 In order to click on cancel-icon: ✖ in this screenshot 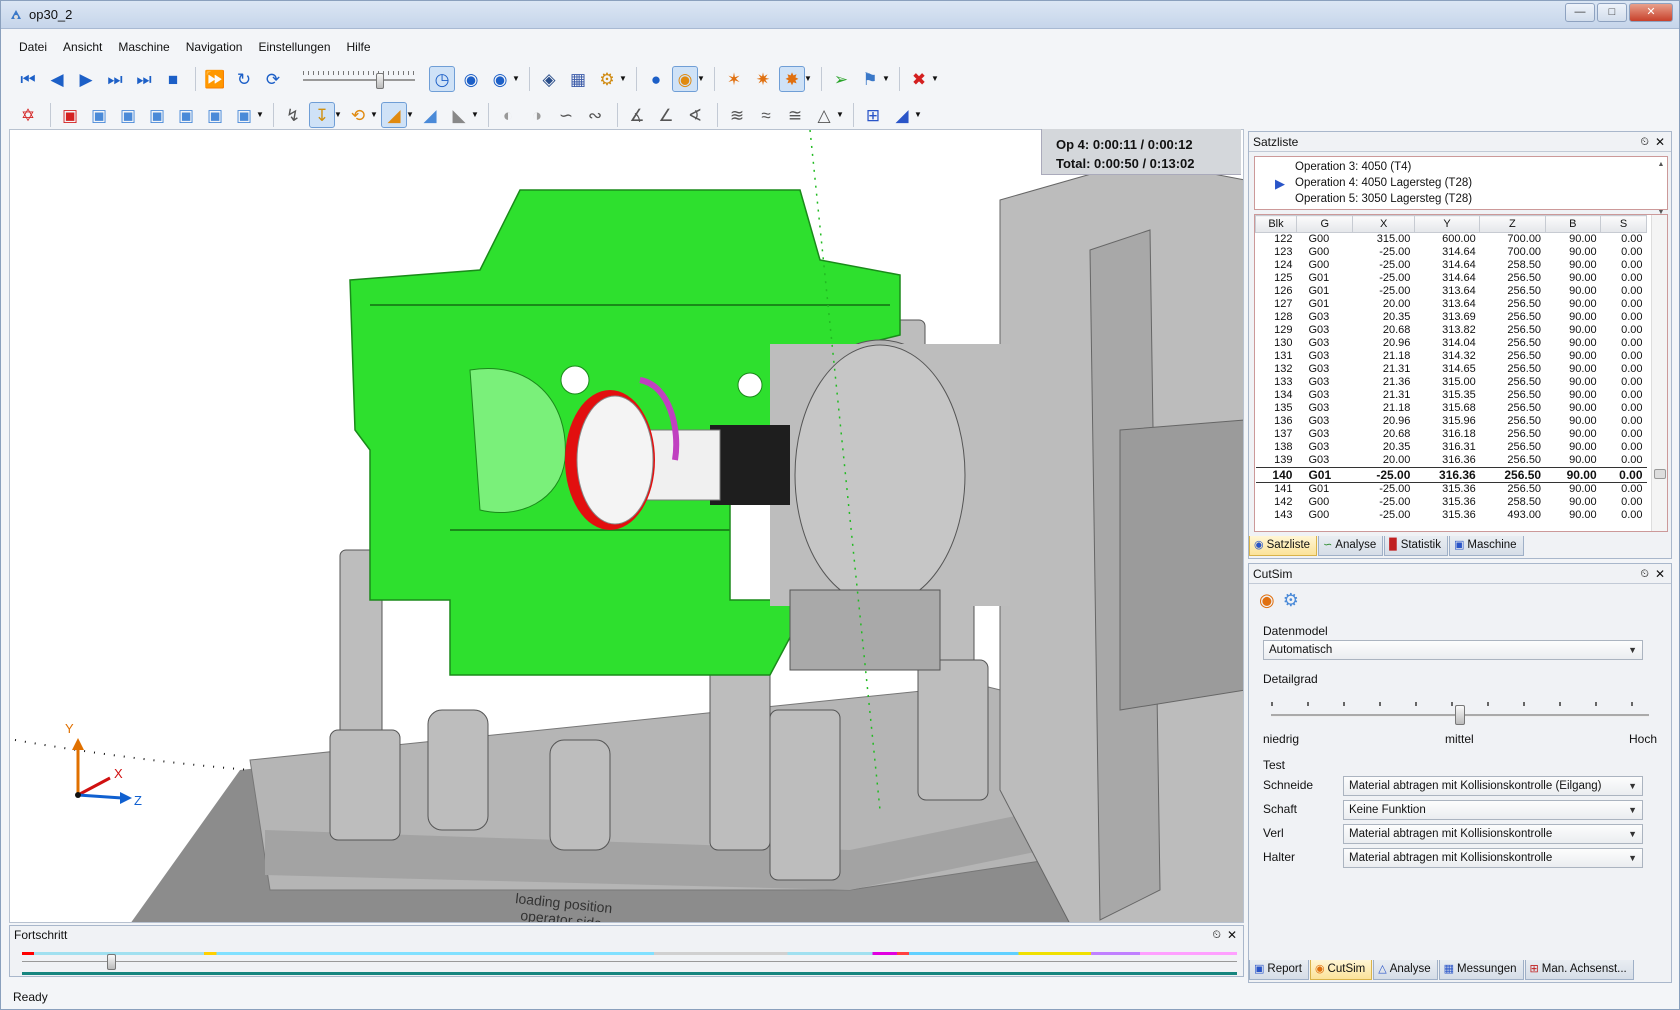, I will do `click(919, 79)`.